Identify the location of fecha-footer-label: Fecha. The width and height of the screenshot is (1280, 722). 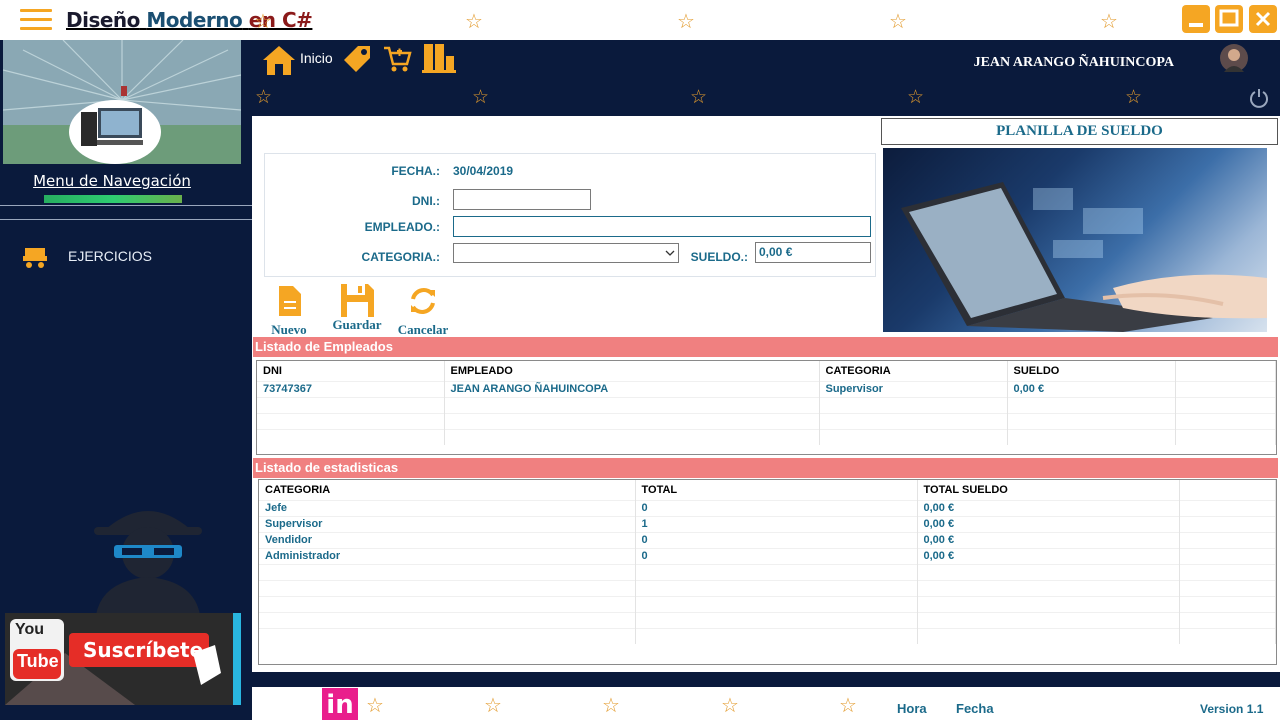
(975, 708).